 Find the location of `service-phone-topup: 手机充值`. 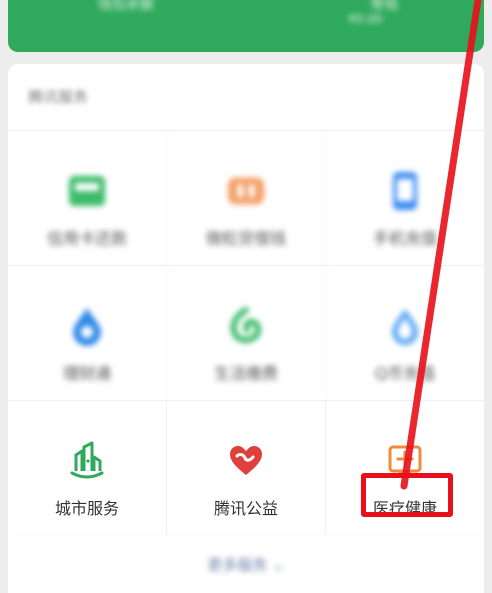

service-phone-topup: 手机充值 is located at coordinates (405, 198).